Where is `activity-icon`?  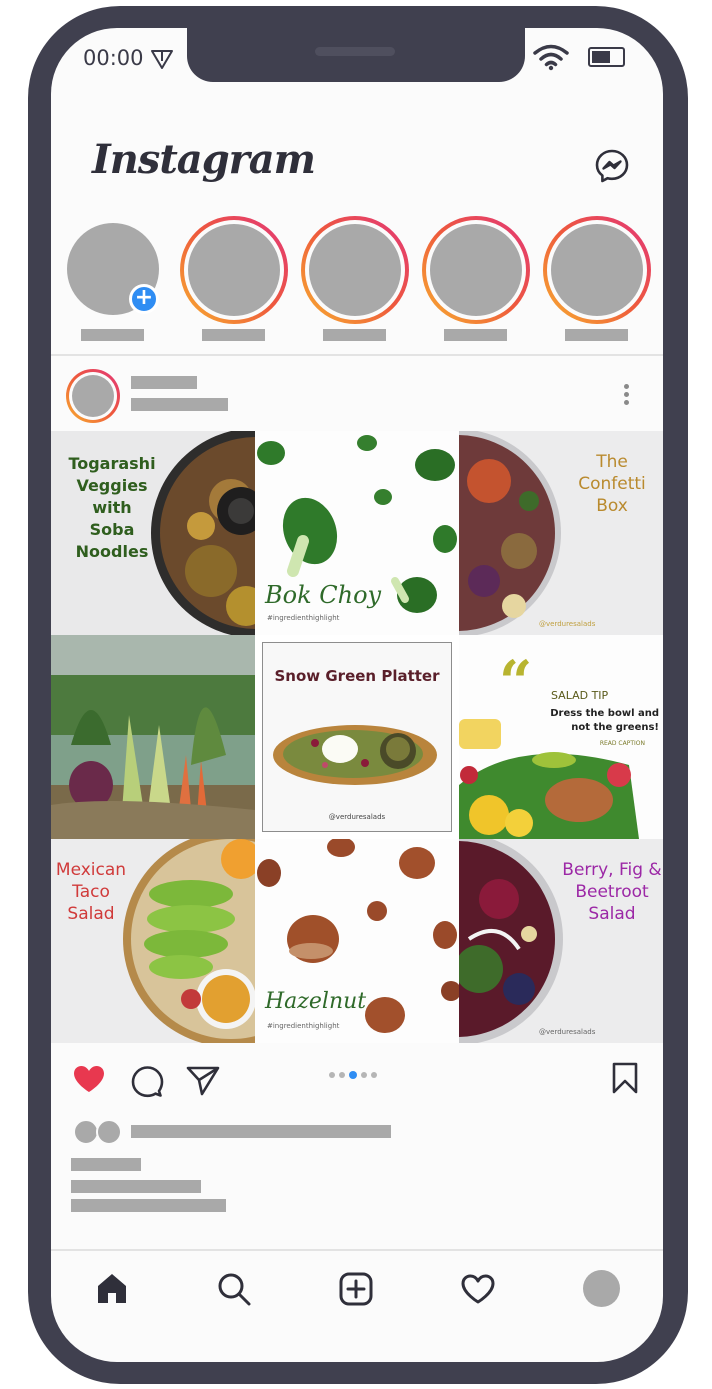 activity-icon is located at coordinates (478, 1289).